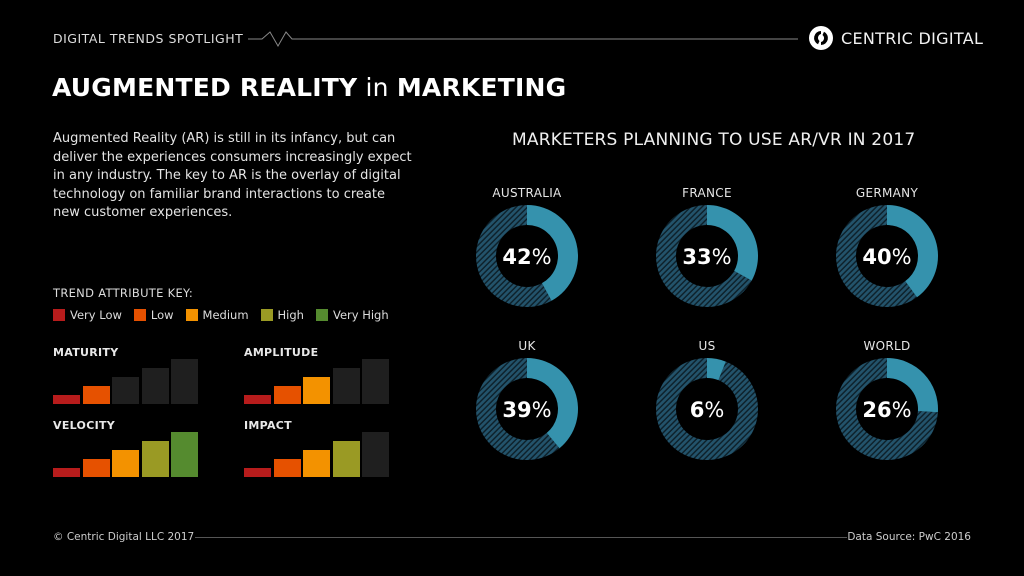 The image size is (1024, 576). What do you see at coordinates (96, 315) in the screenshot?
I see `legend-label: Very Low` at bounding box center [96, 315].